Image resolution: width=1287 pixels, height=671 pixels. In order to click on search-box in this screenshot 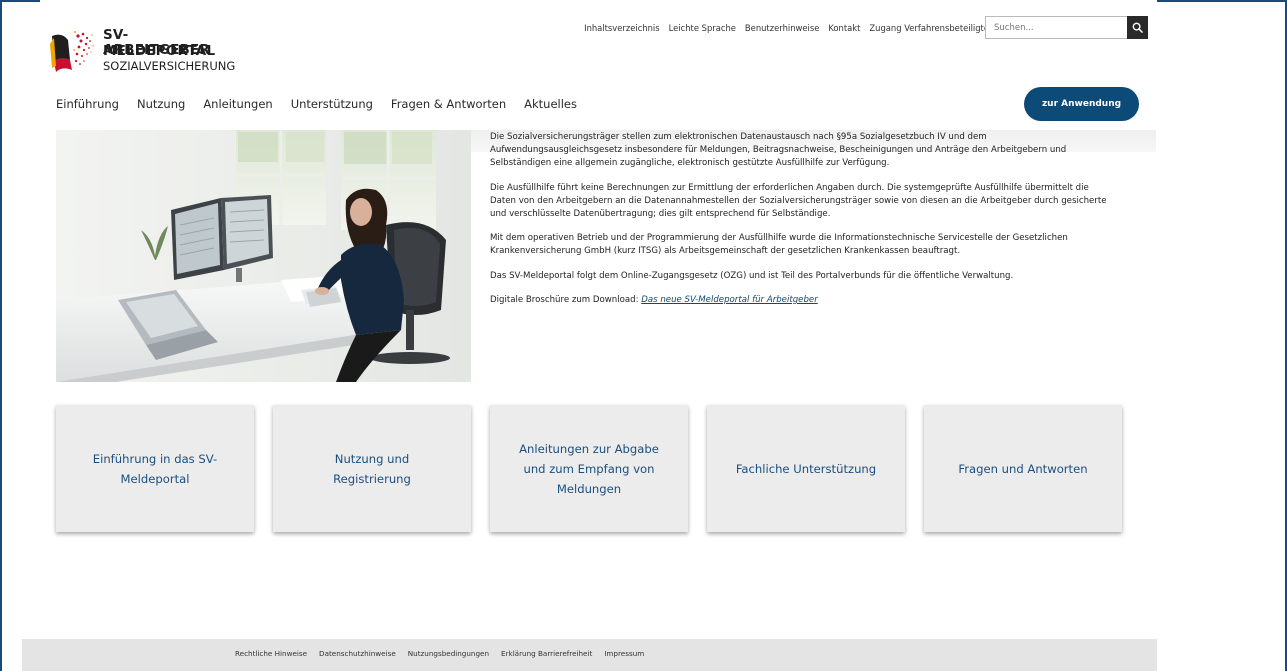, I will do `click(1066, 27)`.